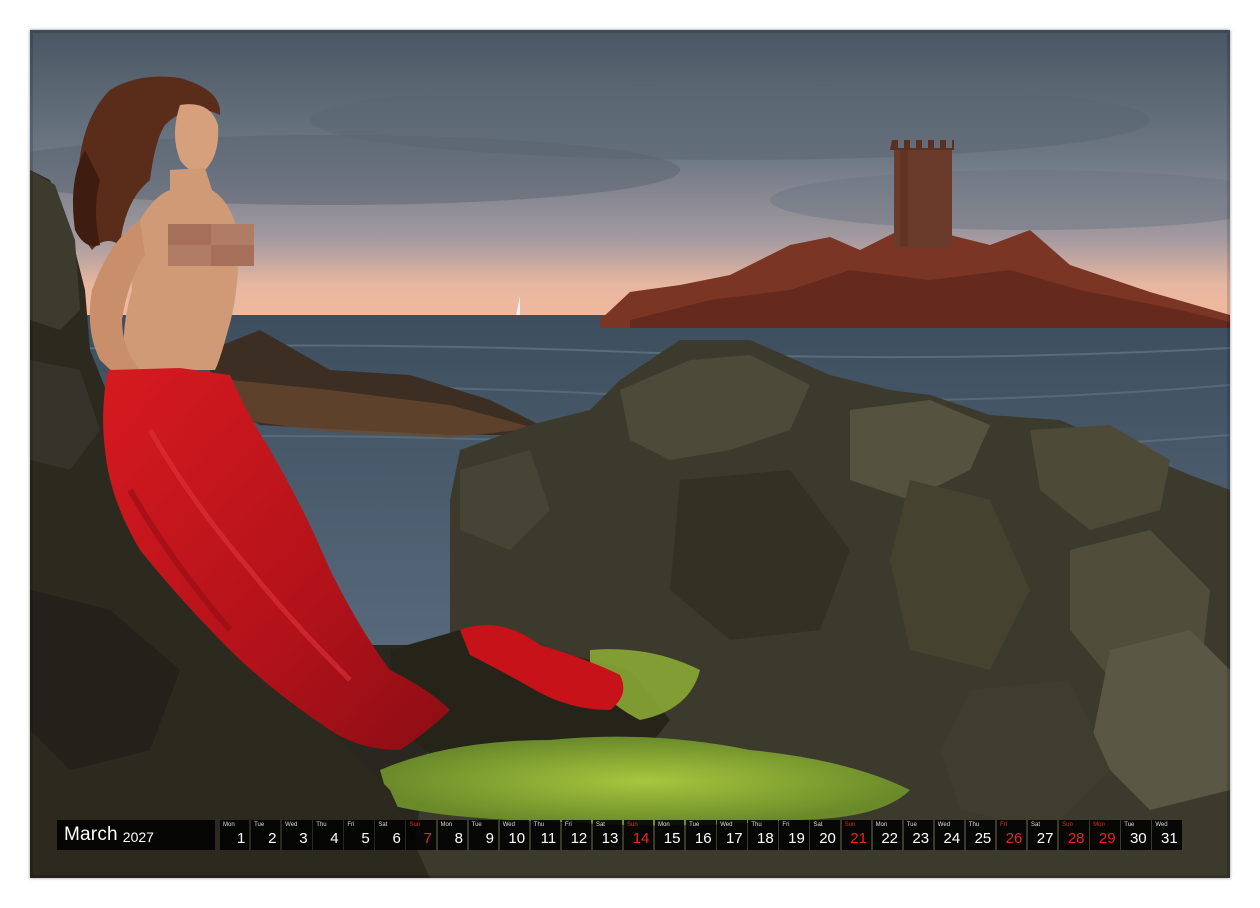 The width and height of the screenshot is (1260, 908). I want to click on day-cell: Mon 8, so click(452, 835).